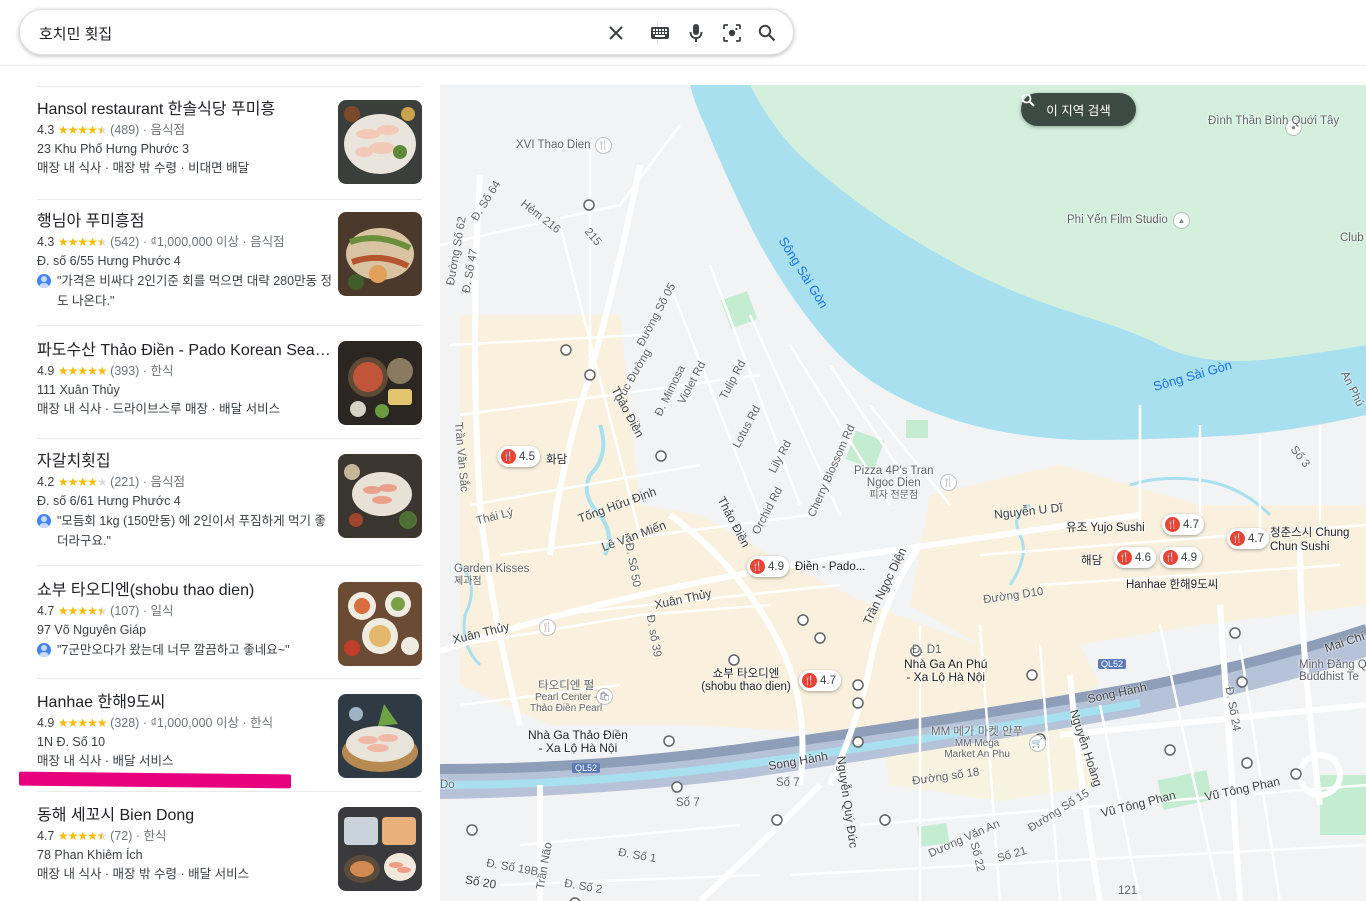 This screenshot has height=901, width=1366. What do you see at coordinates (1117, 220) in the screenshot?
I see `place-label: Phi Yến Film Studio` at bounding box center [1117, 220].